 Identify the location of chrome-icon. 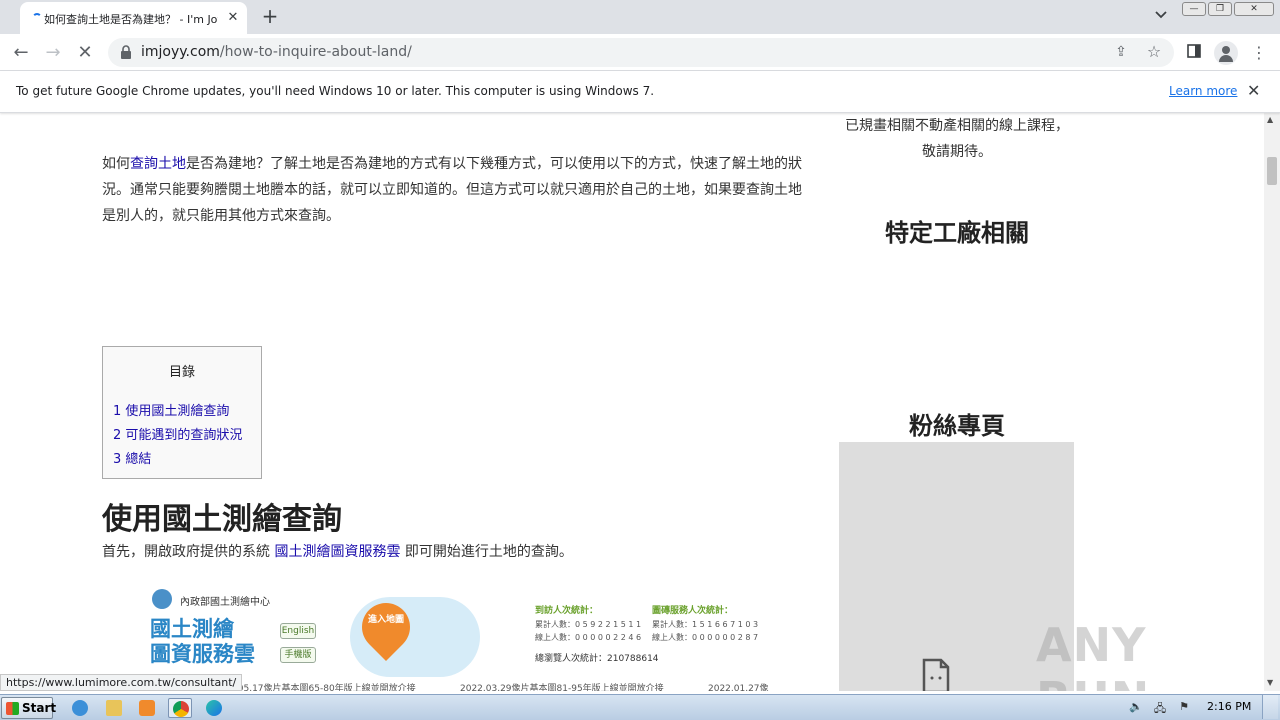
(180, 708).